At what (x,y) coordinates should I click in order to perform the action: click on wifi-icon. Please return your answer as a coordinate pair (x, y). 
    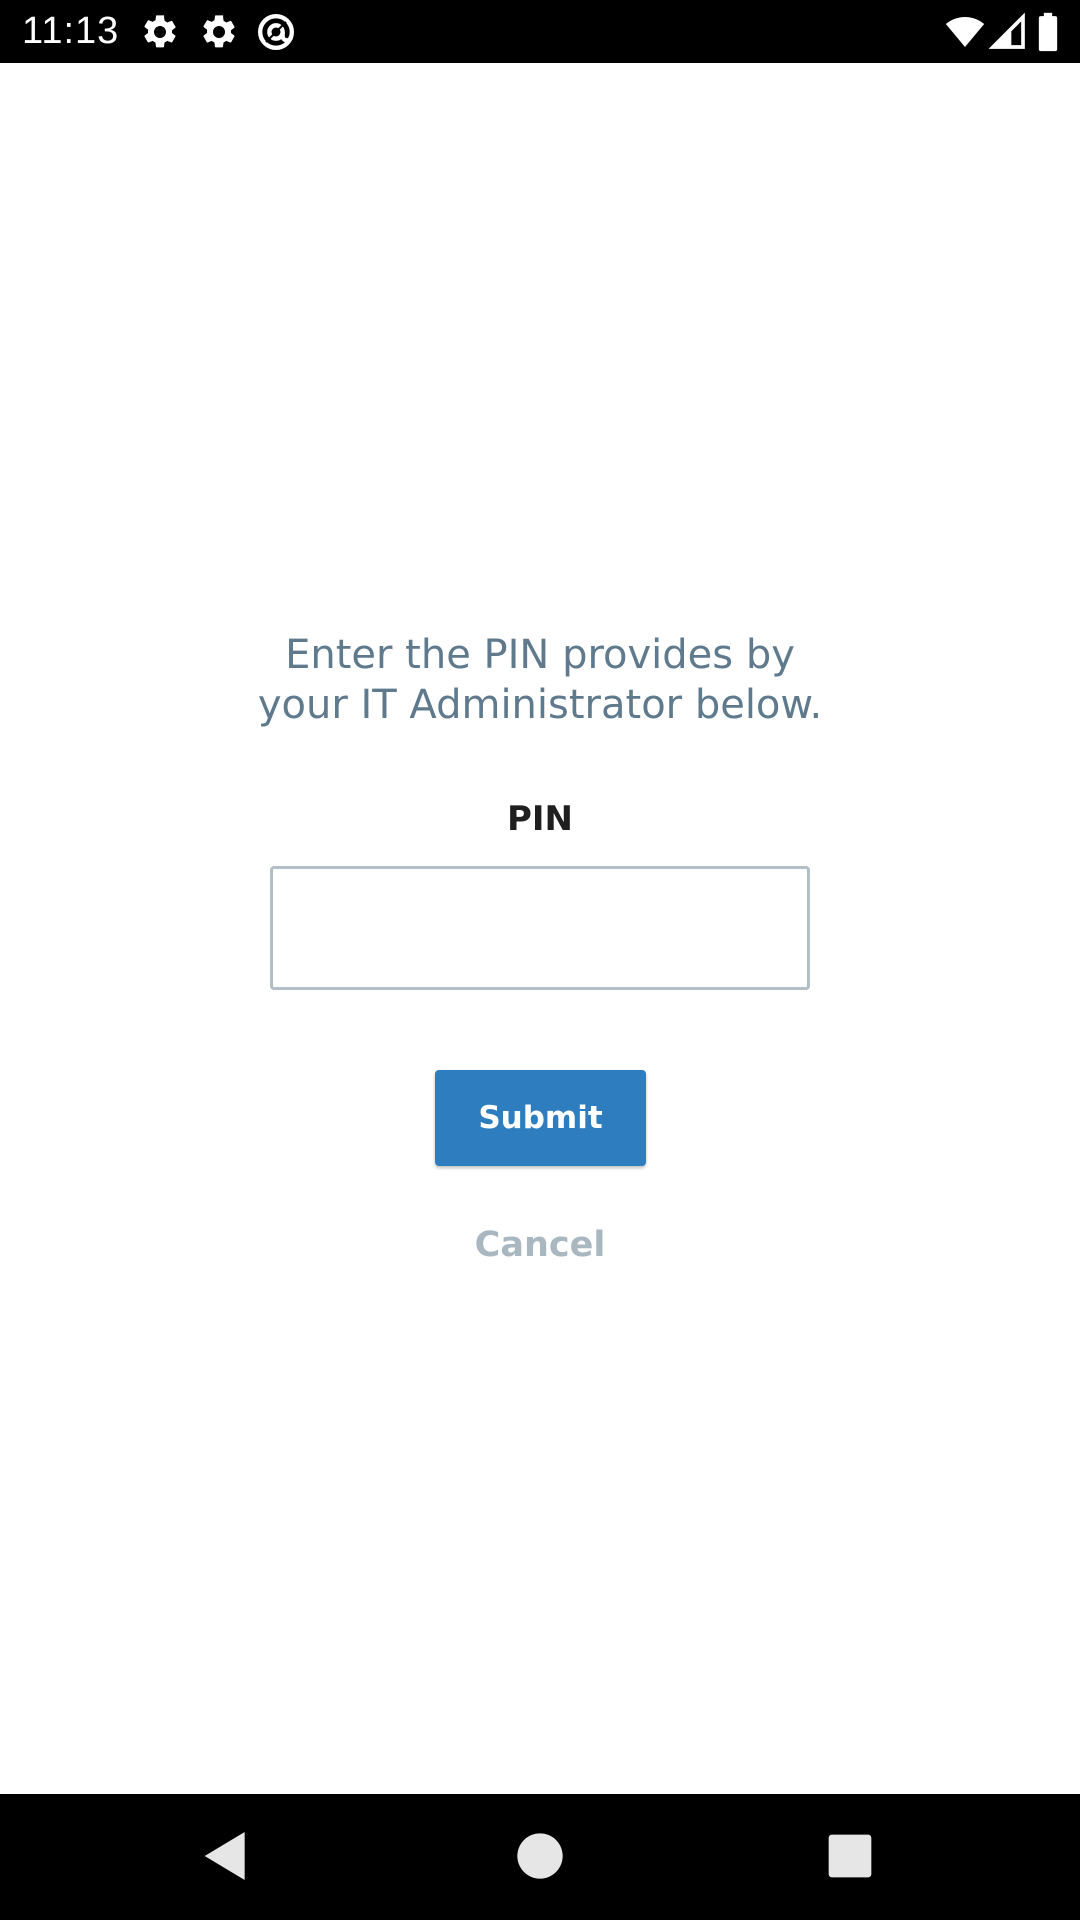
    Looking at the image, I should click on (965, 32).